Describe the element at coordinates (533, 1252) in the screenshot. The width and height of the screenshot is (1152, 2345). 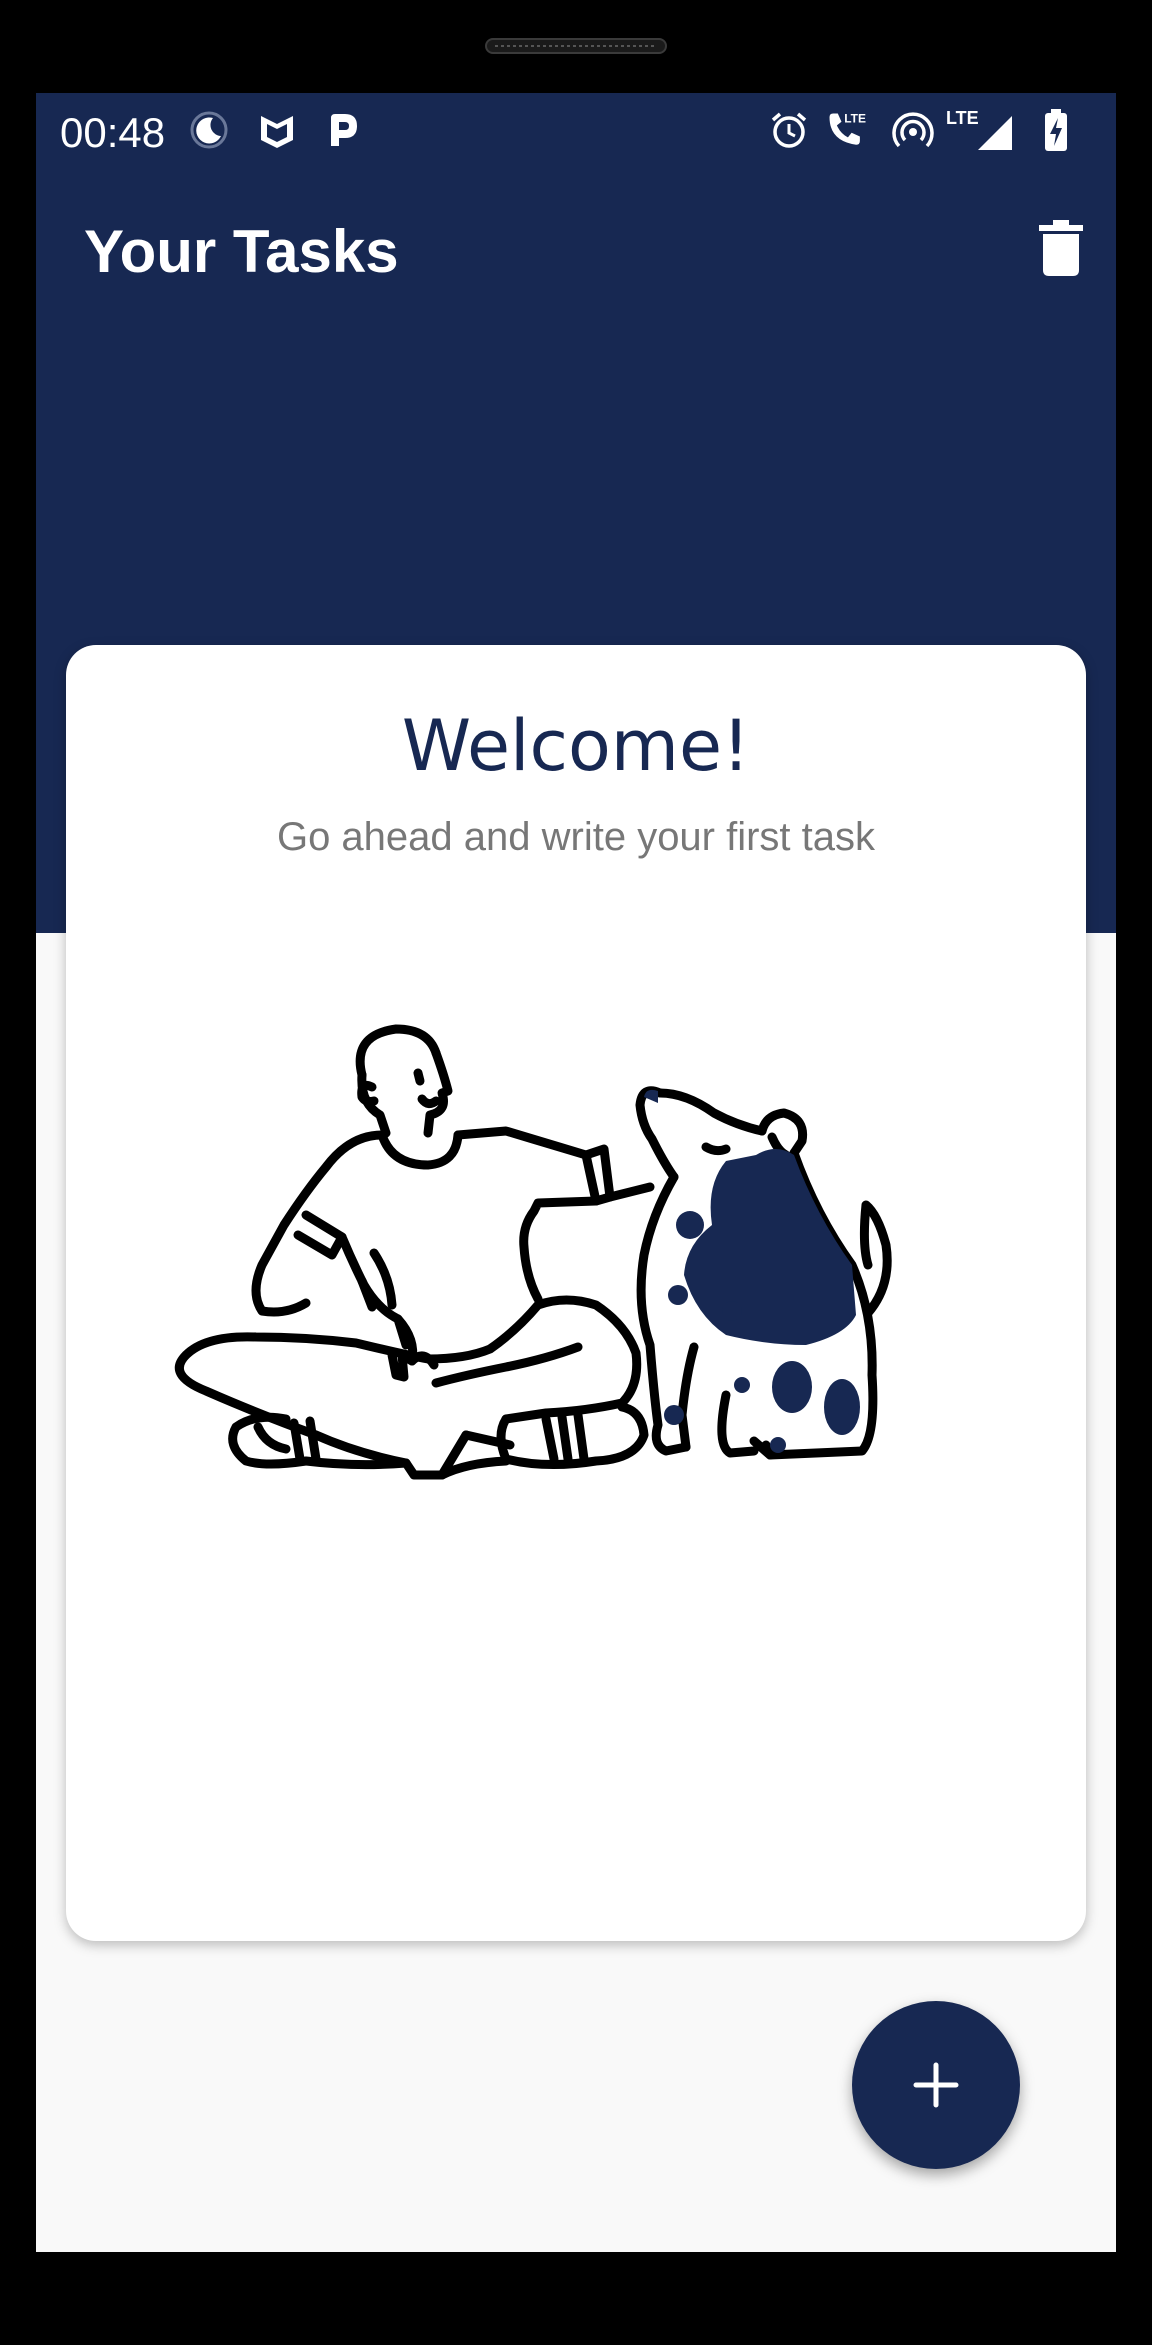
I see `man-with-dog-illustration` at that location.